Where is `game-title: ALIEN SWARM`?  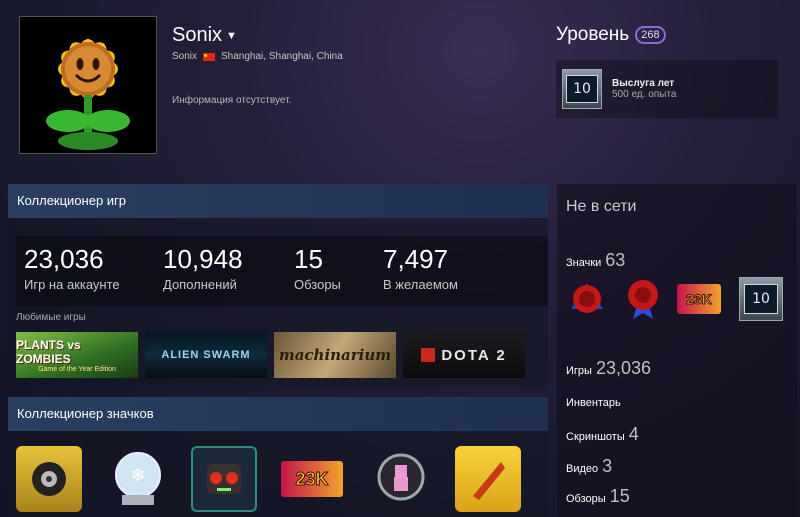 game-title: ALIEN SWARM is located at coordinates (206, 355).